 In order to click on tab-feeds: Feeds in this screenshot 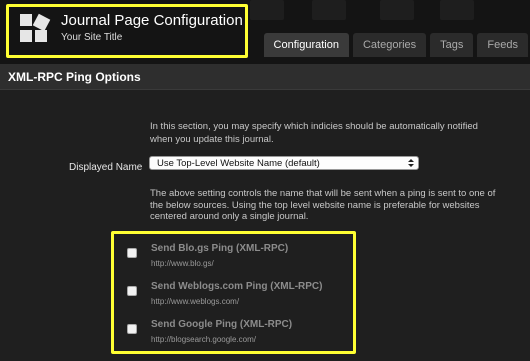, I will do `click(502, 45)`.